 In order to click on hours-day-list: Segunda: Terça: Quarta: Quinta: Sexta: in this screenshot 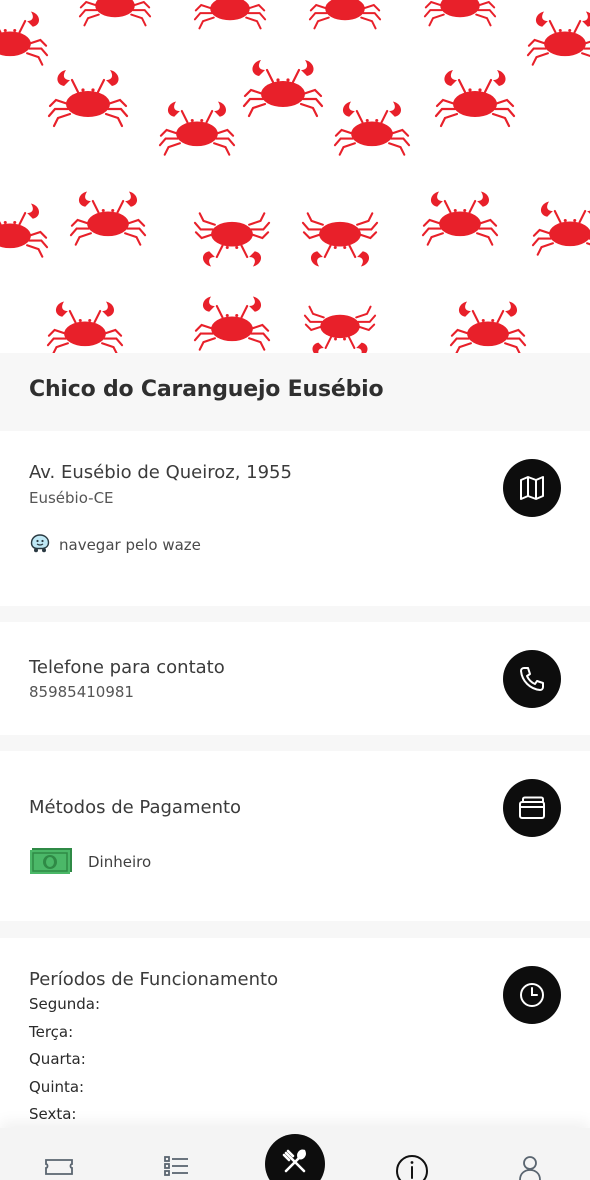, I will do `click(64, 1062)`.